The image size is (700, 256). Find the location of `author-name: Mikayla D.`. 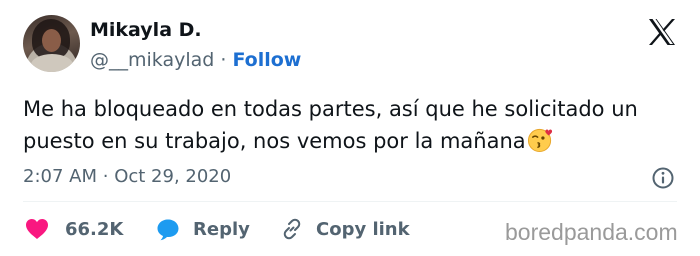

author-name: Mikayla D. is located at coordinates (146, 30).